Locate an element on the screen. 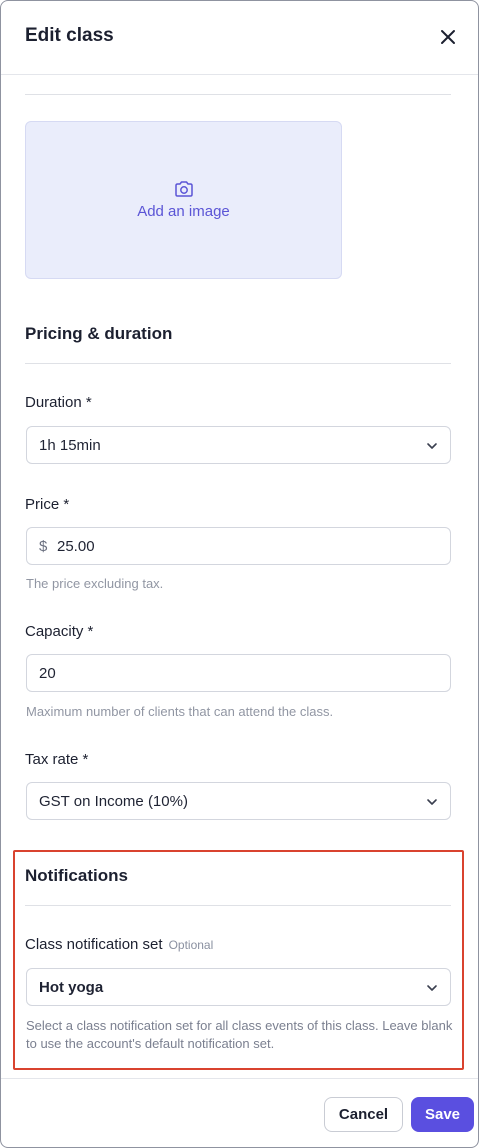 This screenshot has width=479, height=1148. add-image-label: Add an image is located at coordinates (183, 211).